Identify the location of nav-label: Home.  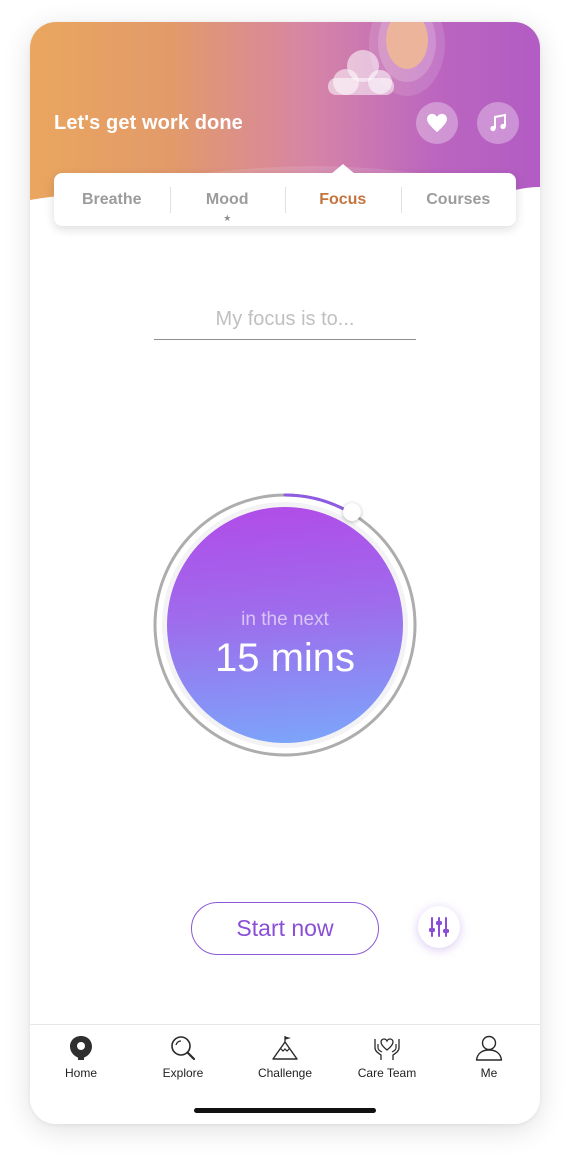
(80, 1073).